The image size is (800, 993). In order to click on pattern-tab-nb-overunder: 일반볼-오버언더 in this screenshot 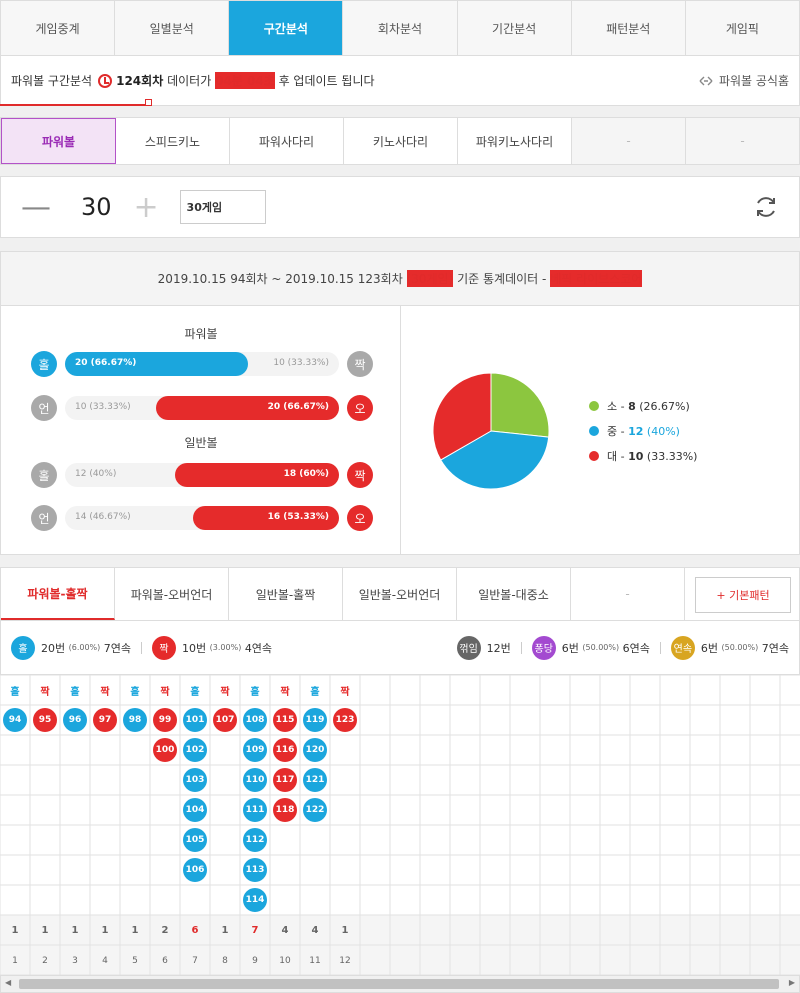, I will do `click(400, 594)`.